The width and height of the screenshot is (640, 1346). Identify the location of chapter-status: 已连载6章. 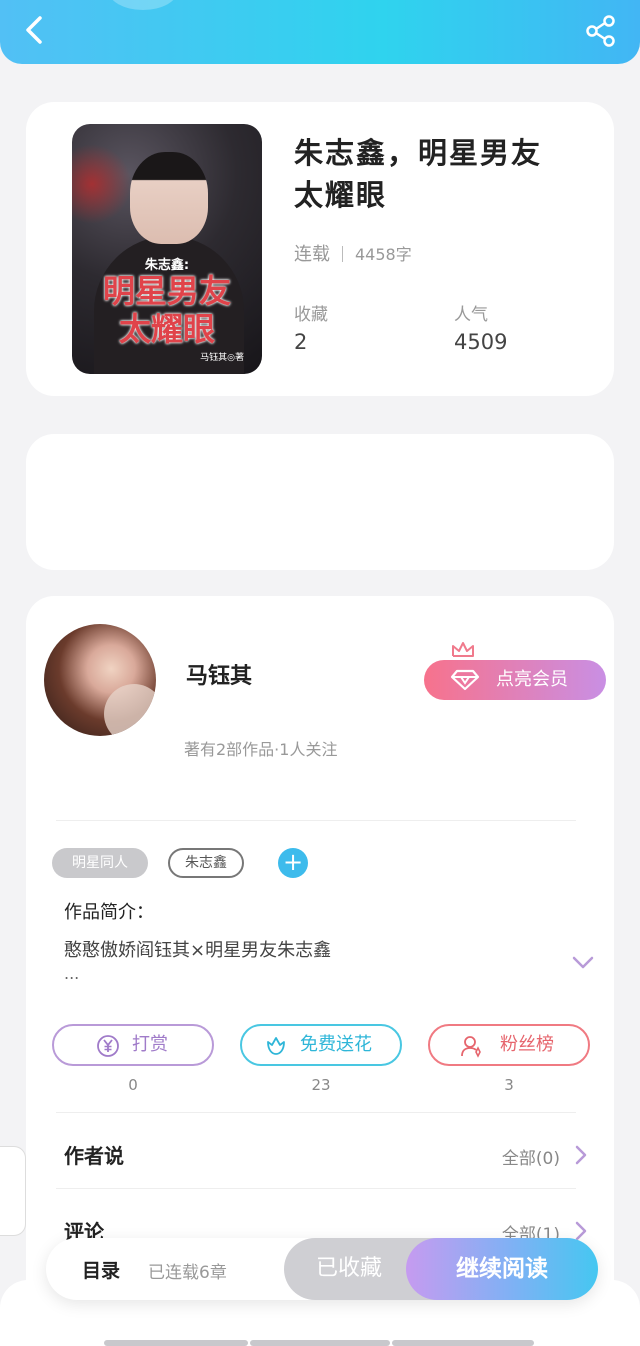
(187, 1270).